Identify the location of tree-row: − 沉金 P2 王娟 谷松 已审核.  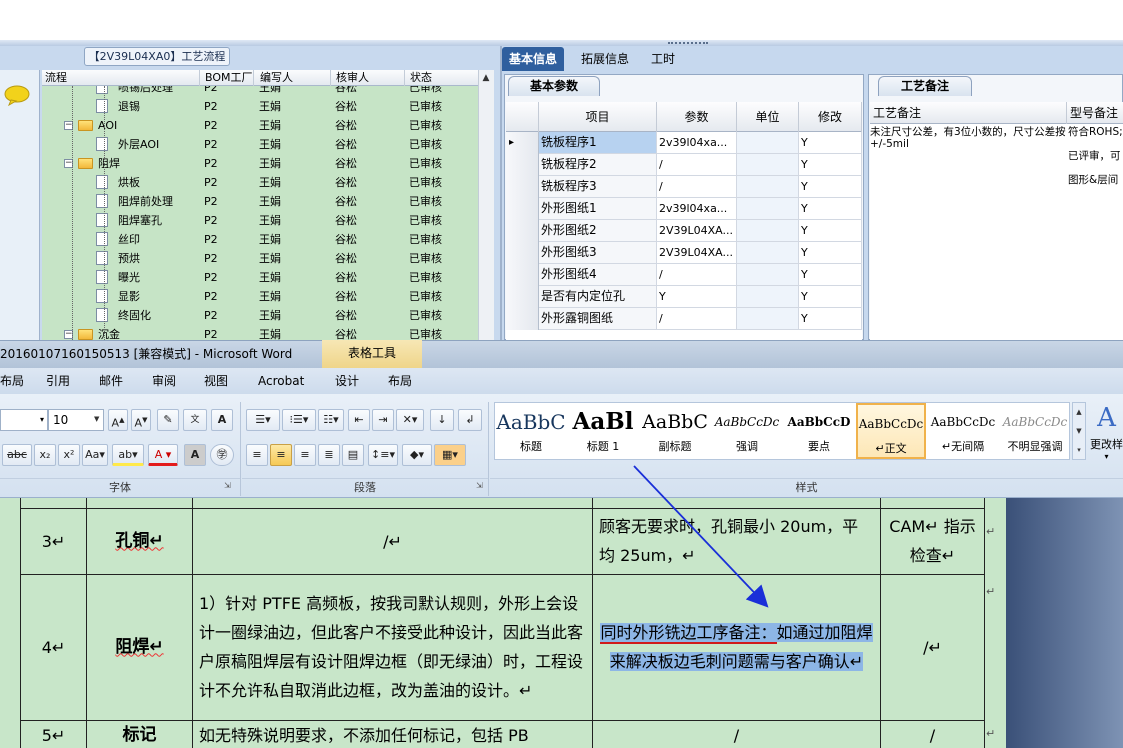
(260, 332).